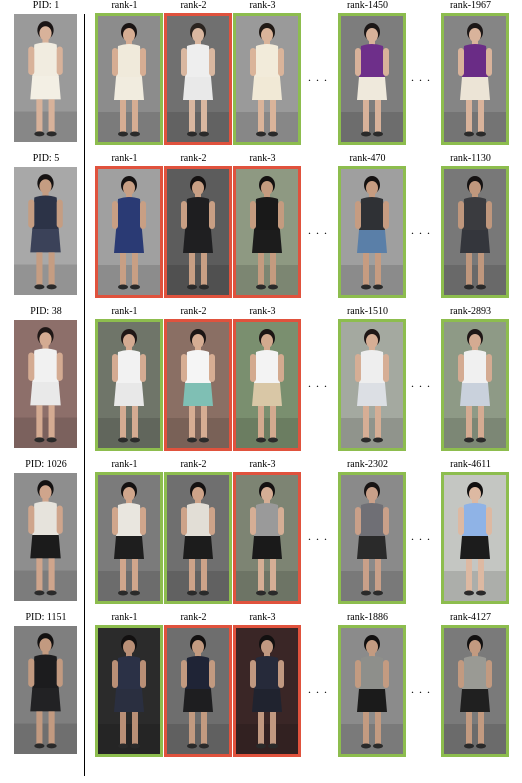 This screenshot has width=522, height=783. I want to click on pid-label: PID: 1151, so click(46, 617).